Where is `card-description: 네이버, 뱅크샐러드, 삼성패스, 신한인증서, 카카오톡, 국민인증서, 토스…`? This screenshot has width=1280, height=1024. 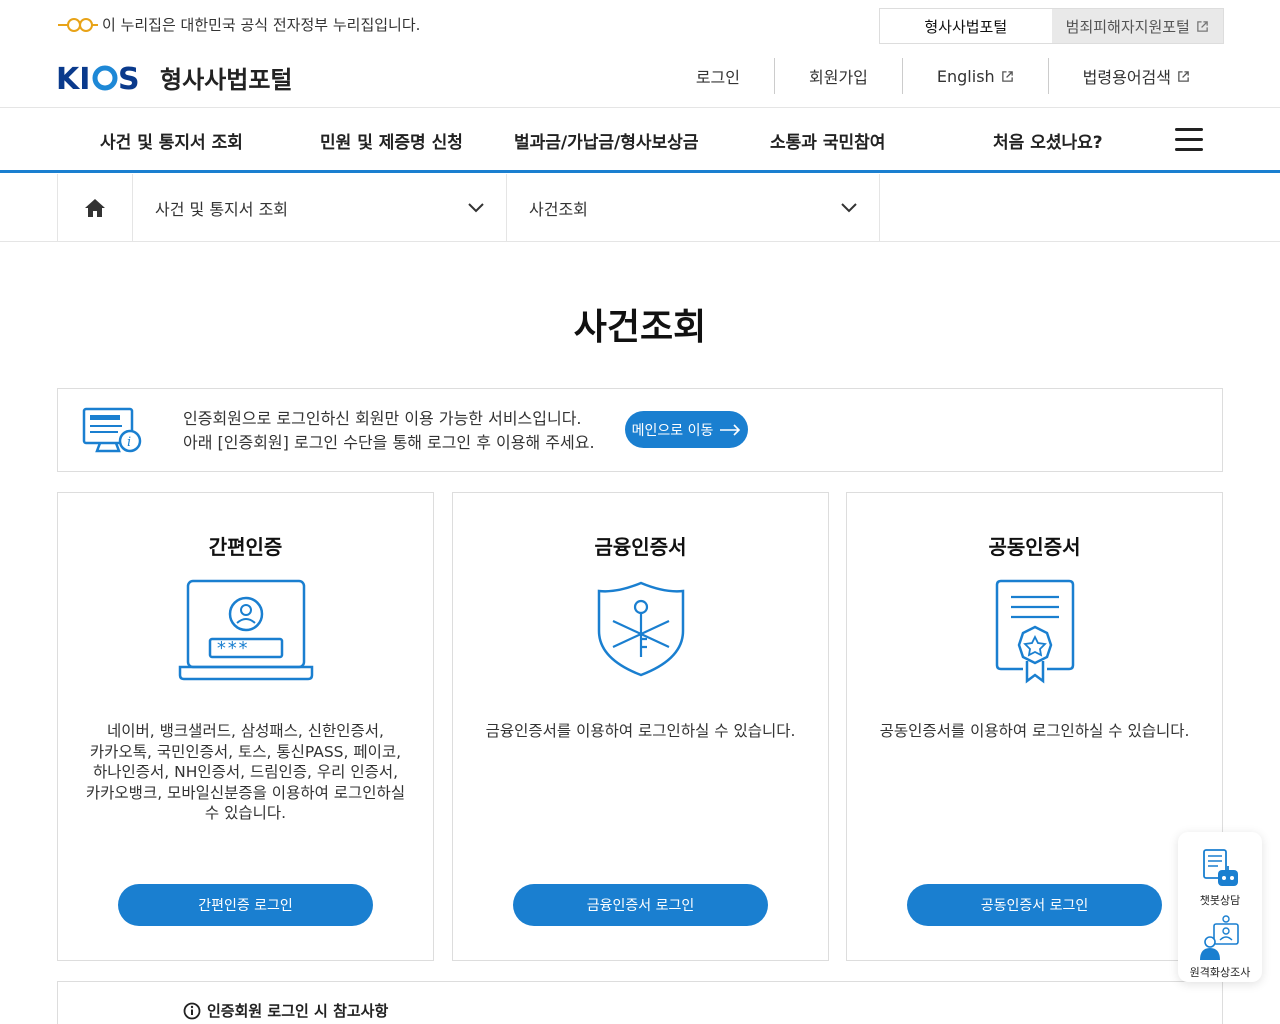
card-description: 네이버, 뱅크샐러드, 삼성패스, 신한인증서, 카카오톡, 국민인증서, 토스… is located at coordinates (245, 772).